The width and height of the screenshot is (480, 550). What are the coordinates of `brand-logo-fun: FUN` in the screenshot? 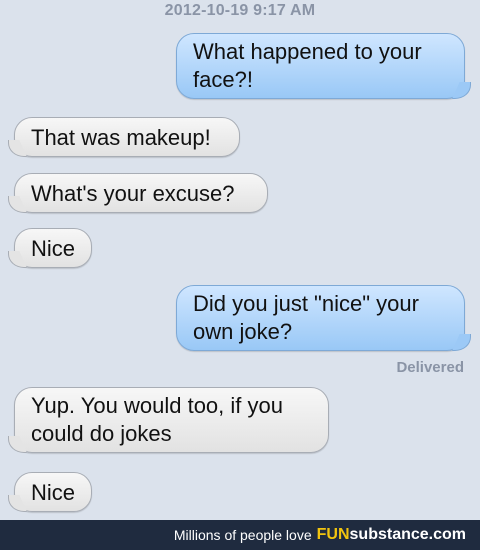 It's located at (333, 534).